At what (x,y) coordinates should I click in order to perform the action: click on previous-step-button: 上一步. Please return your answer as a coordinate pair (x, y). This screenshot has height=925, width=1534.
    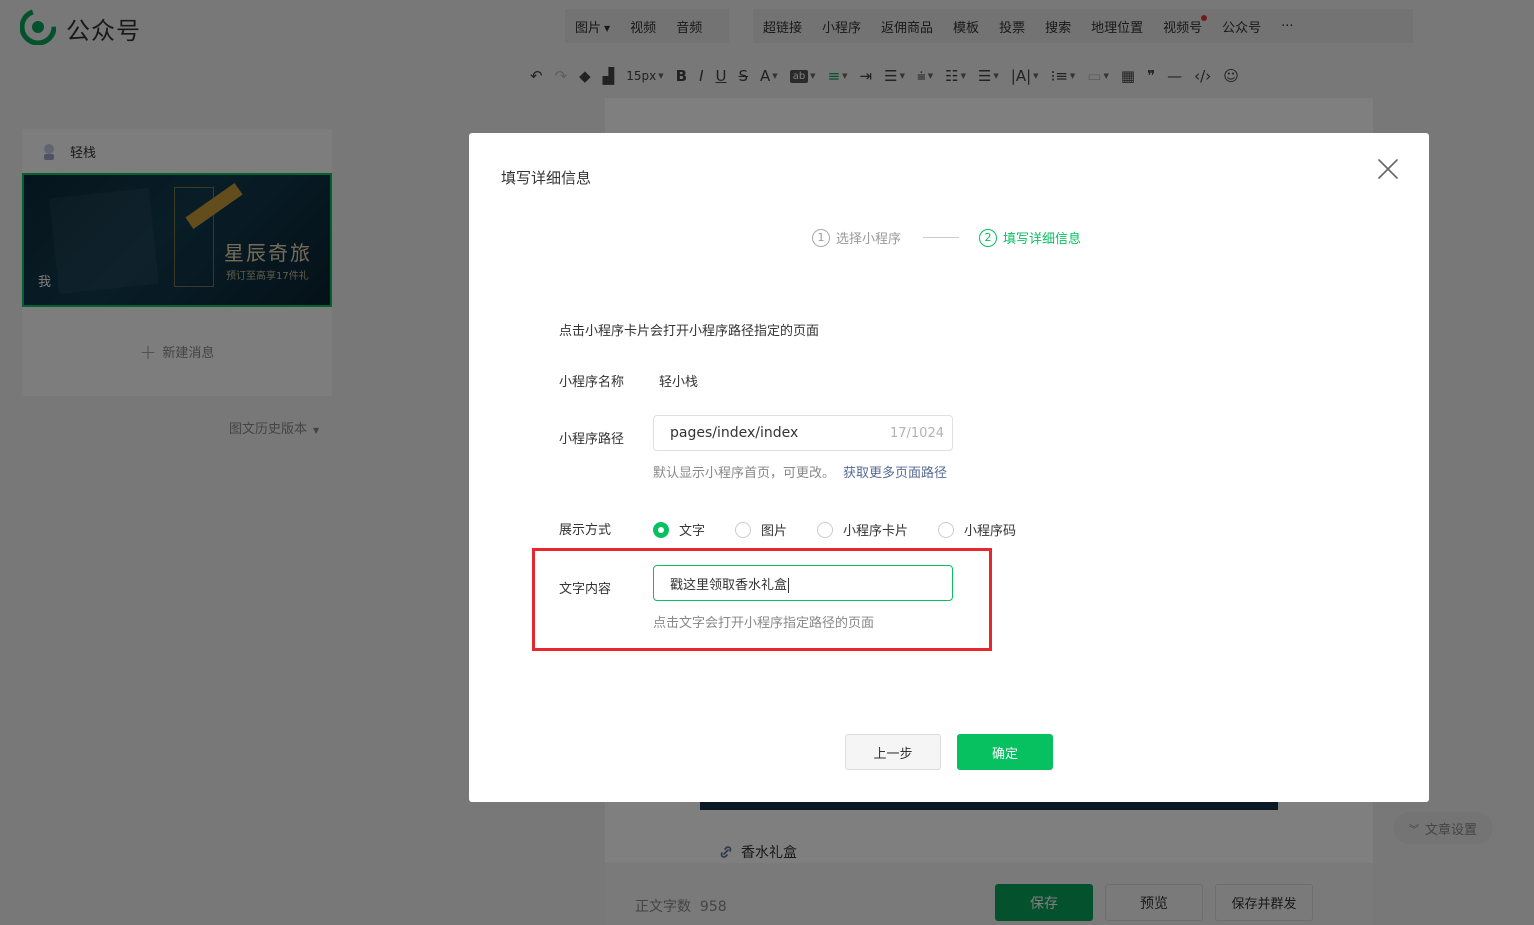
    Looking at the image, I should click on (893, 752).